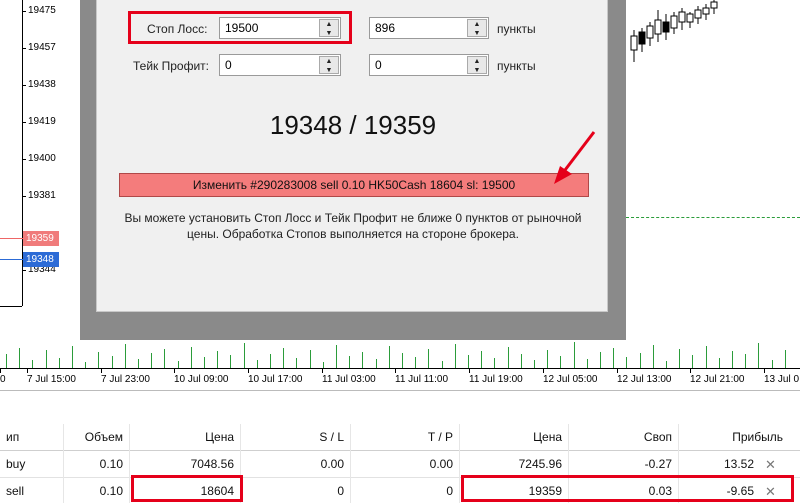 This screenshot has height=503, width=800. Describe the element at coordinates (627, 488) in the screenshot. I see `current-price-highlight` at that location.